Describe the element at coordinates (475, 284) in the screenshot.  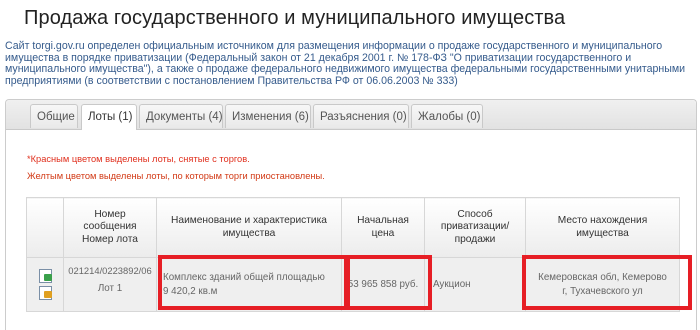
I see `row-method: Аукцион` at that location.